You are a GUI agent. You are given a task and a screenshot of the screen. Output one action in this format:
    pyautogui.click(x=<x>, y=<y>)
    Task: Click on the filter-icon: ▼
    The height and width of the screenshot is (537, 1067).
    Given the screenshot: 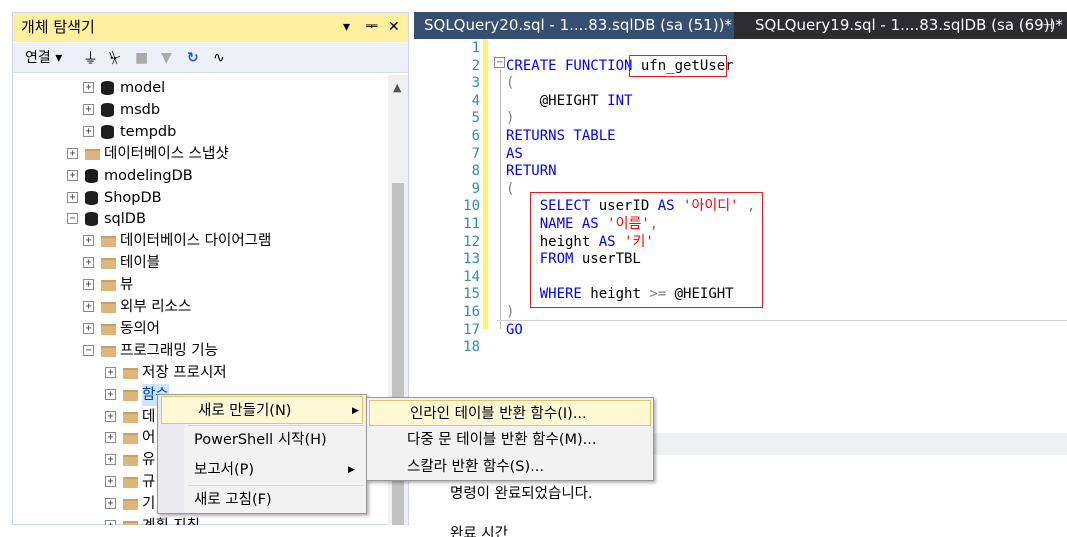 What is the action you would take?
    pyautogui.click(x=166, y=58)
    